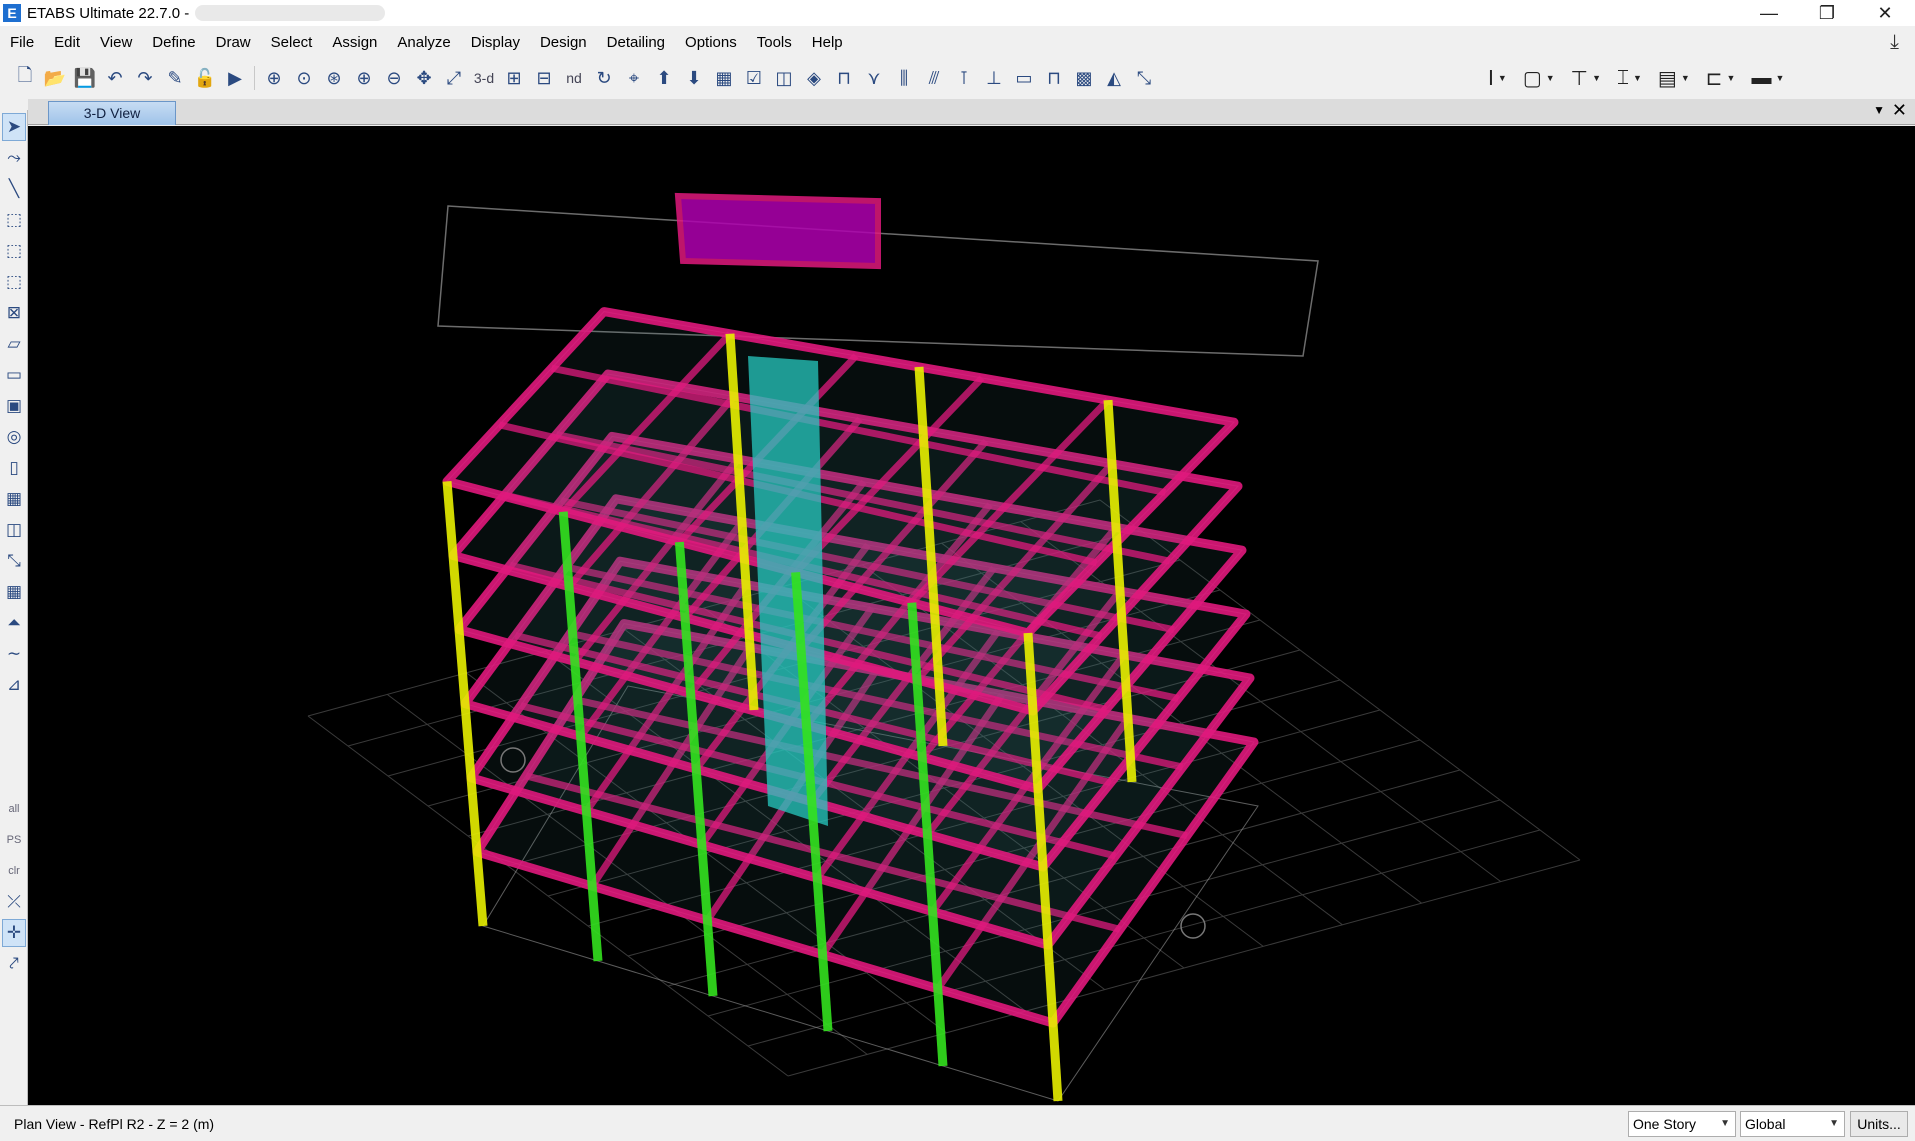 This screenshot has height=1141, width=1915. I want to click on menu-design: Design, so click(563, 43).